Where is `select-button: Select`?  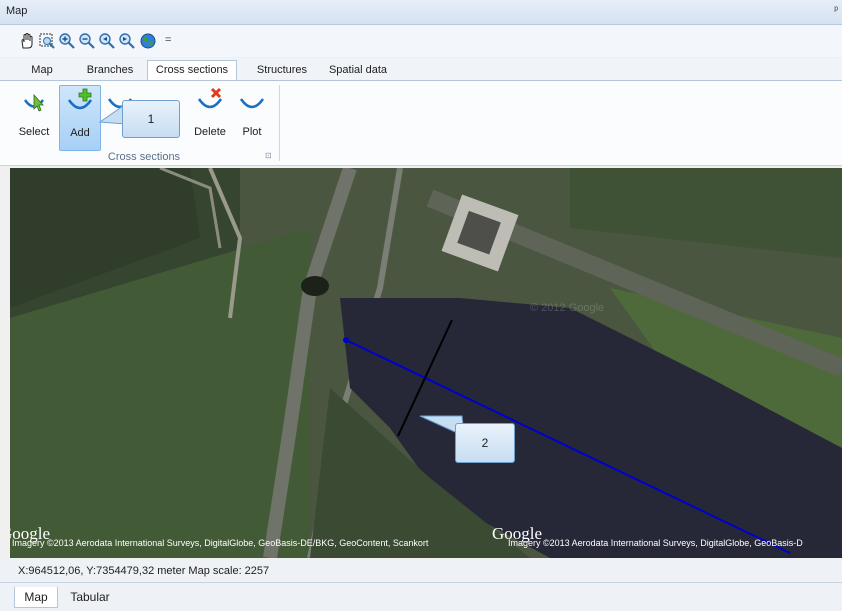
select-button: Select is located at coordinates (34, 117).